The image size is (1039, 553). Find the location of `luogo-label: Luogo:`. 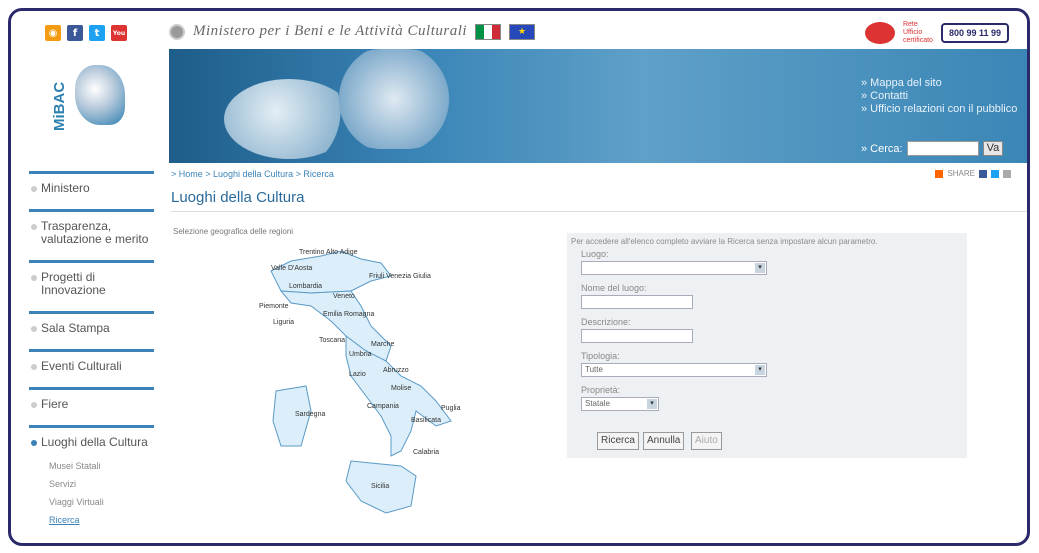

luogo-label: Luogo: is located at coordinates (595, 254).